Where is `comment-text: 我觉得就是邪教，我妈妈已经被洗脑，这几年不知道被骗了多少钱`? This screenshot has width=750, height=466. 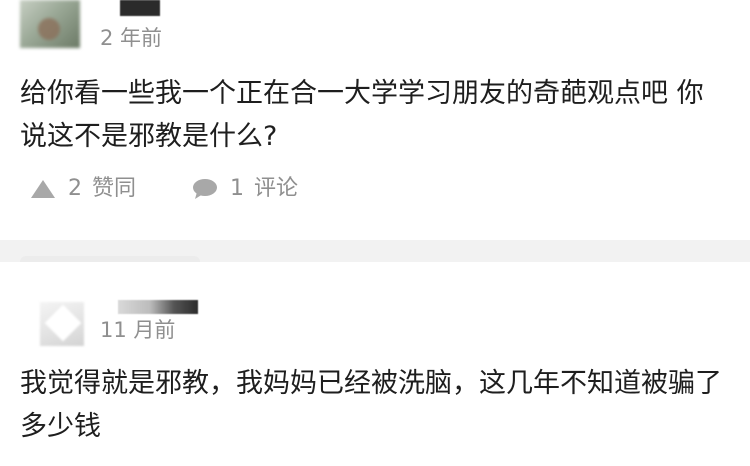 comment-text: 我觉得就是邪教，我妈妈已经被洗脑，这几年不知道被骗了多少钱 is located at coordinates (371, 405).